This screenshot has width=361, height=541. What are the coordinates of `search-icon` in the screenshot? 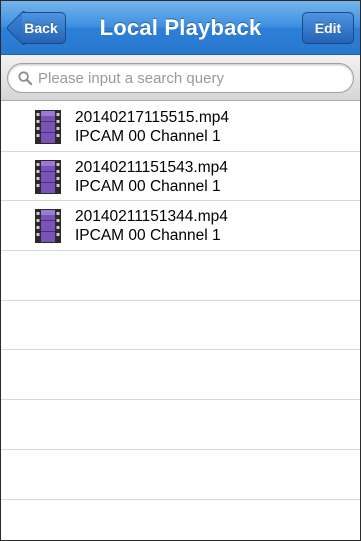 It's located at (25, 78).